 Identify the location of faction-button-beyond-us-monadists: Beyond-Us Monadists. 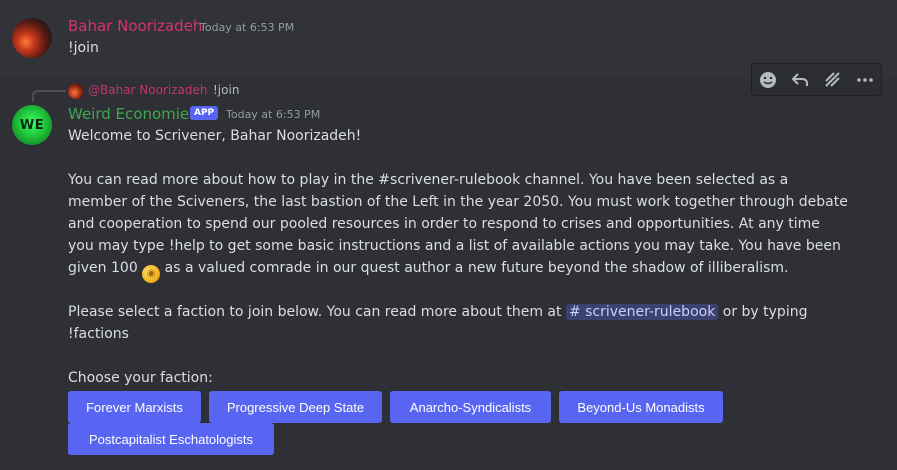
(641, 407).